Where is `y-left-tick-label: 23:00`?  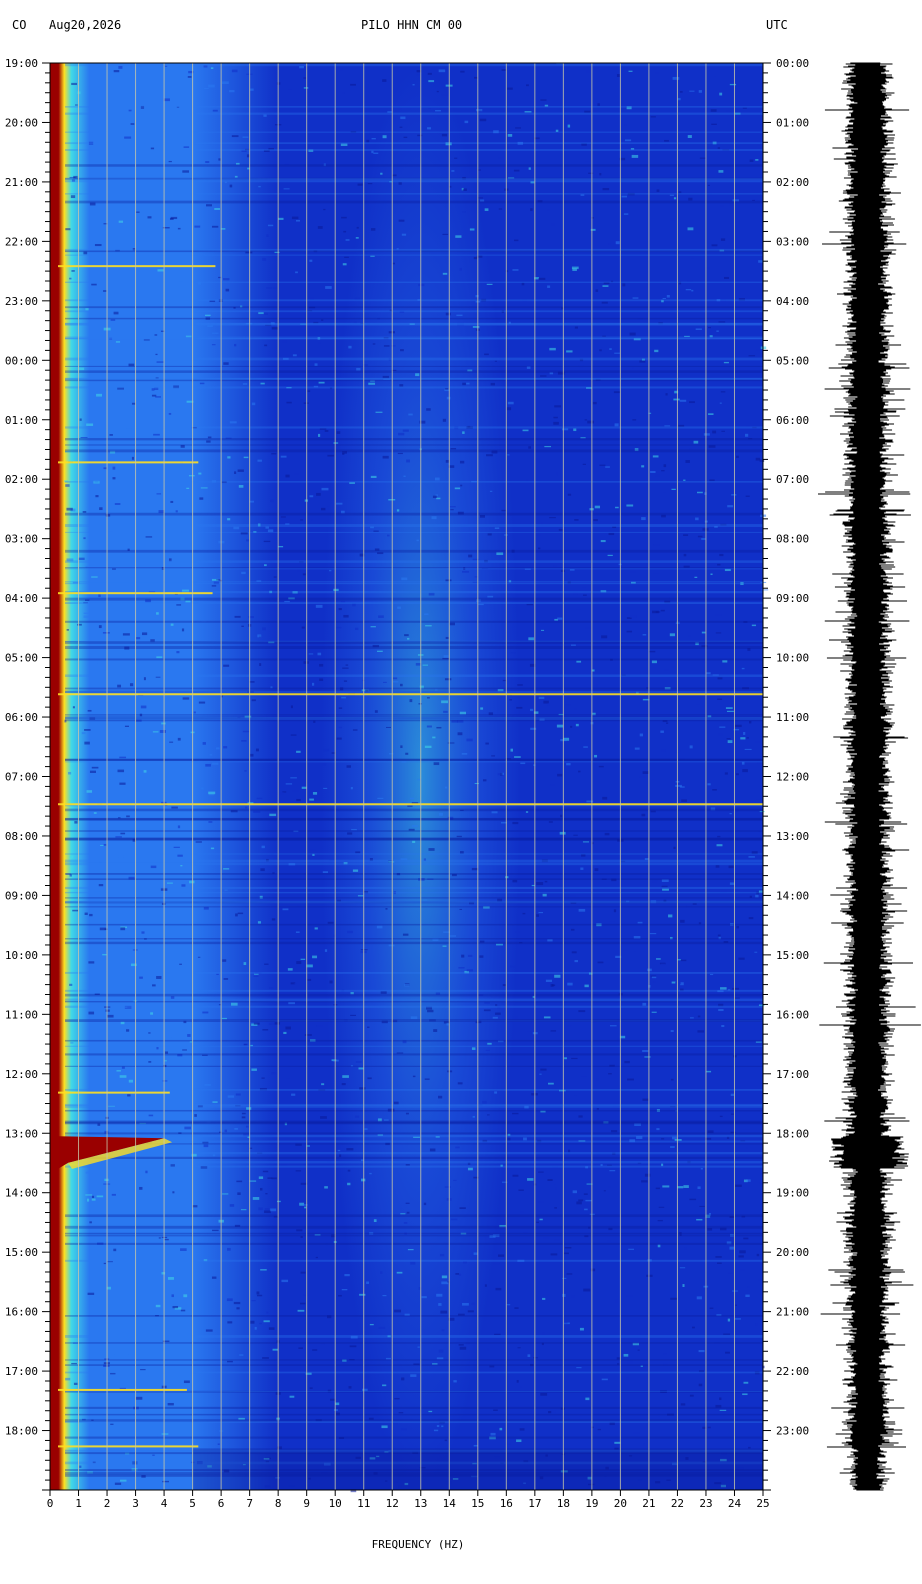 y-left-tick-label: 23:00 is located at coordinates (21, 301).